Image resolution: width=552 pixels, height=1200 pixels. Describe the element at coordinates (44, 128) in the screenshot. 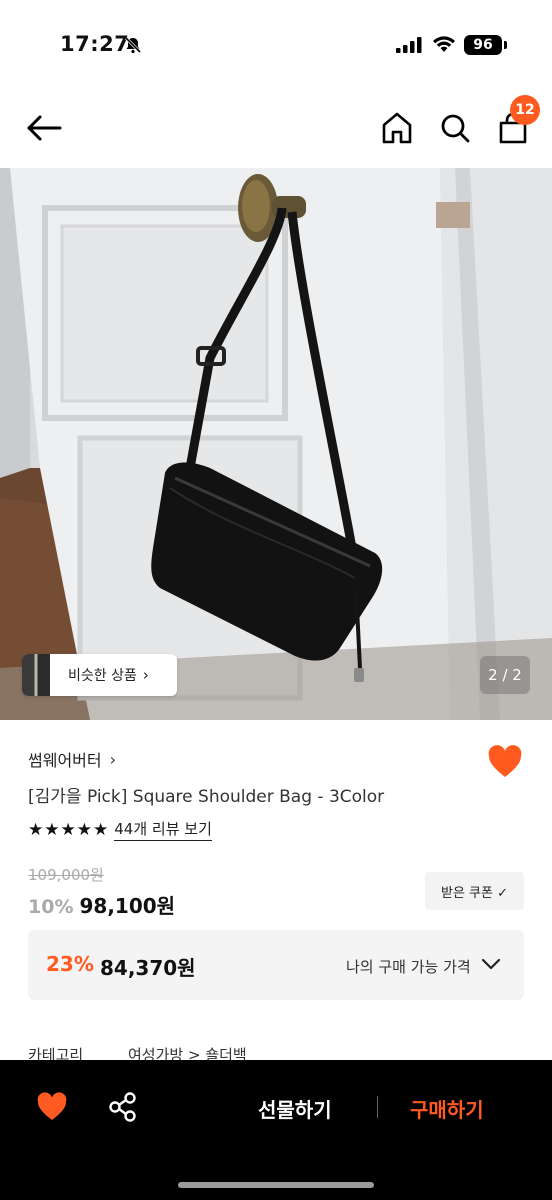

I see `back-arrow-icon` at that location.